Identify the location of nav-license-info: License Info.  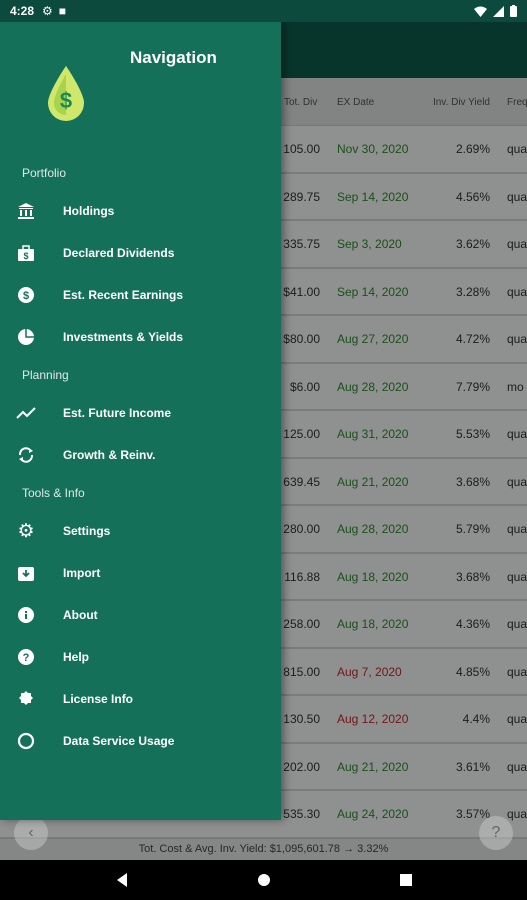
(140, 699).